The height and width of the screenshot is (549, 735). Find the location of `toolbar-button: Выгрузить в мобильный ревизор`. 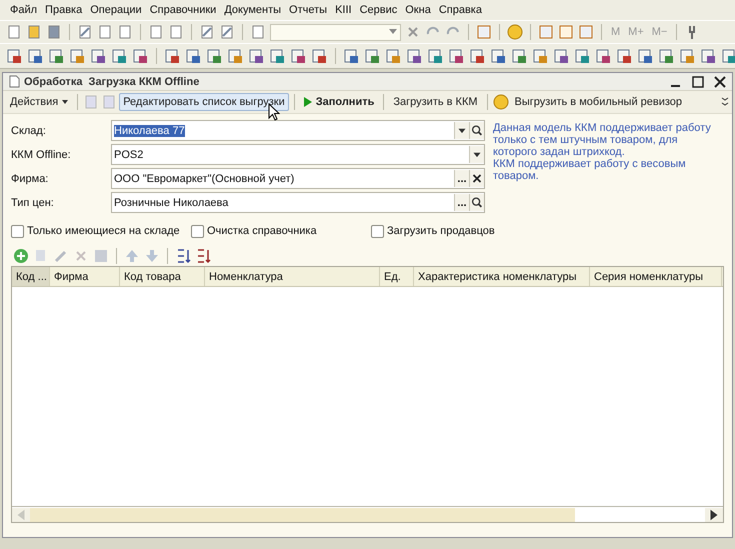

toolbar-button: Выгрузить в мобильный ревизор is located at coordinates (598, 102).